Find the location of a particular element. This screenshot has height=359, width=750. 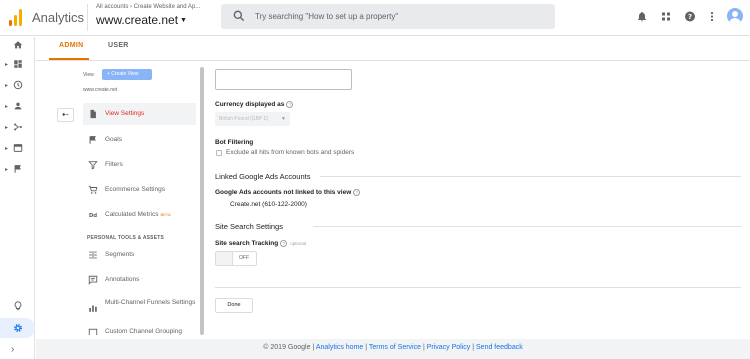

nav-customization: ▸ is located at coordinates (17, 65).